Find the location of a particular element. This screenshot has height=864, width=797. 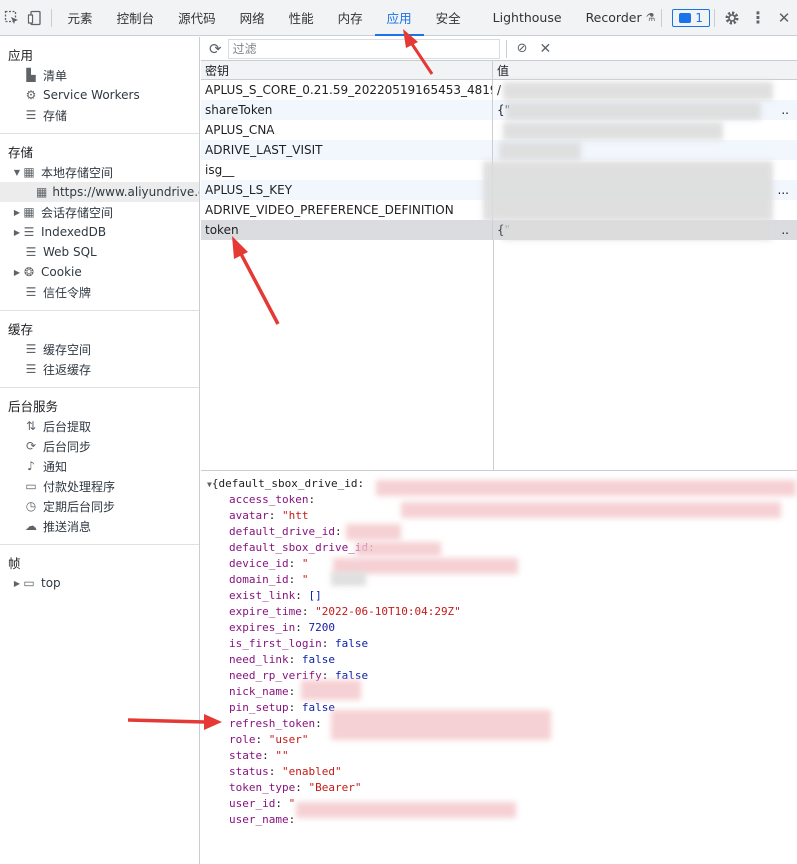

sidebar-item-label: 存储 is located at coordinates (55, 115).